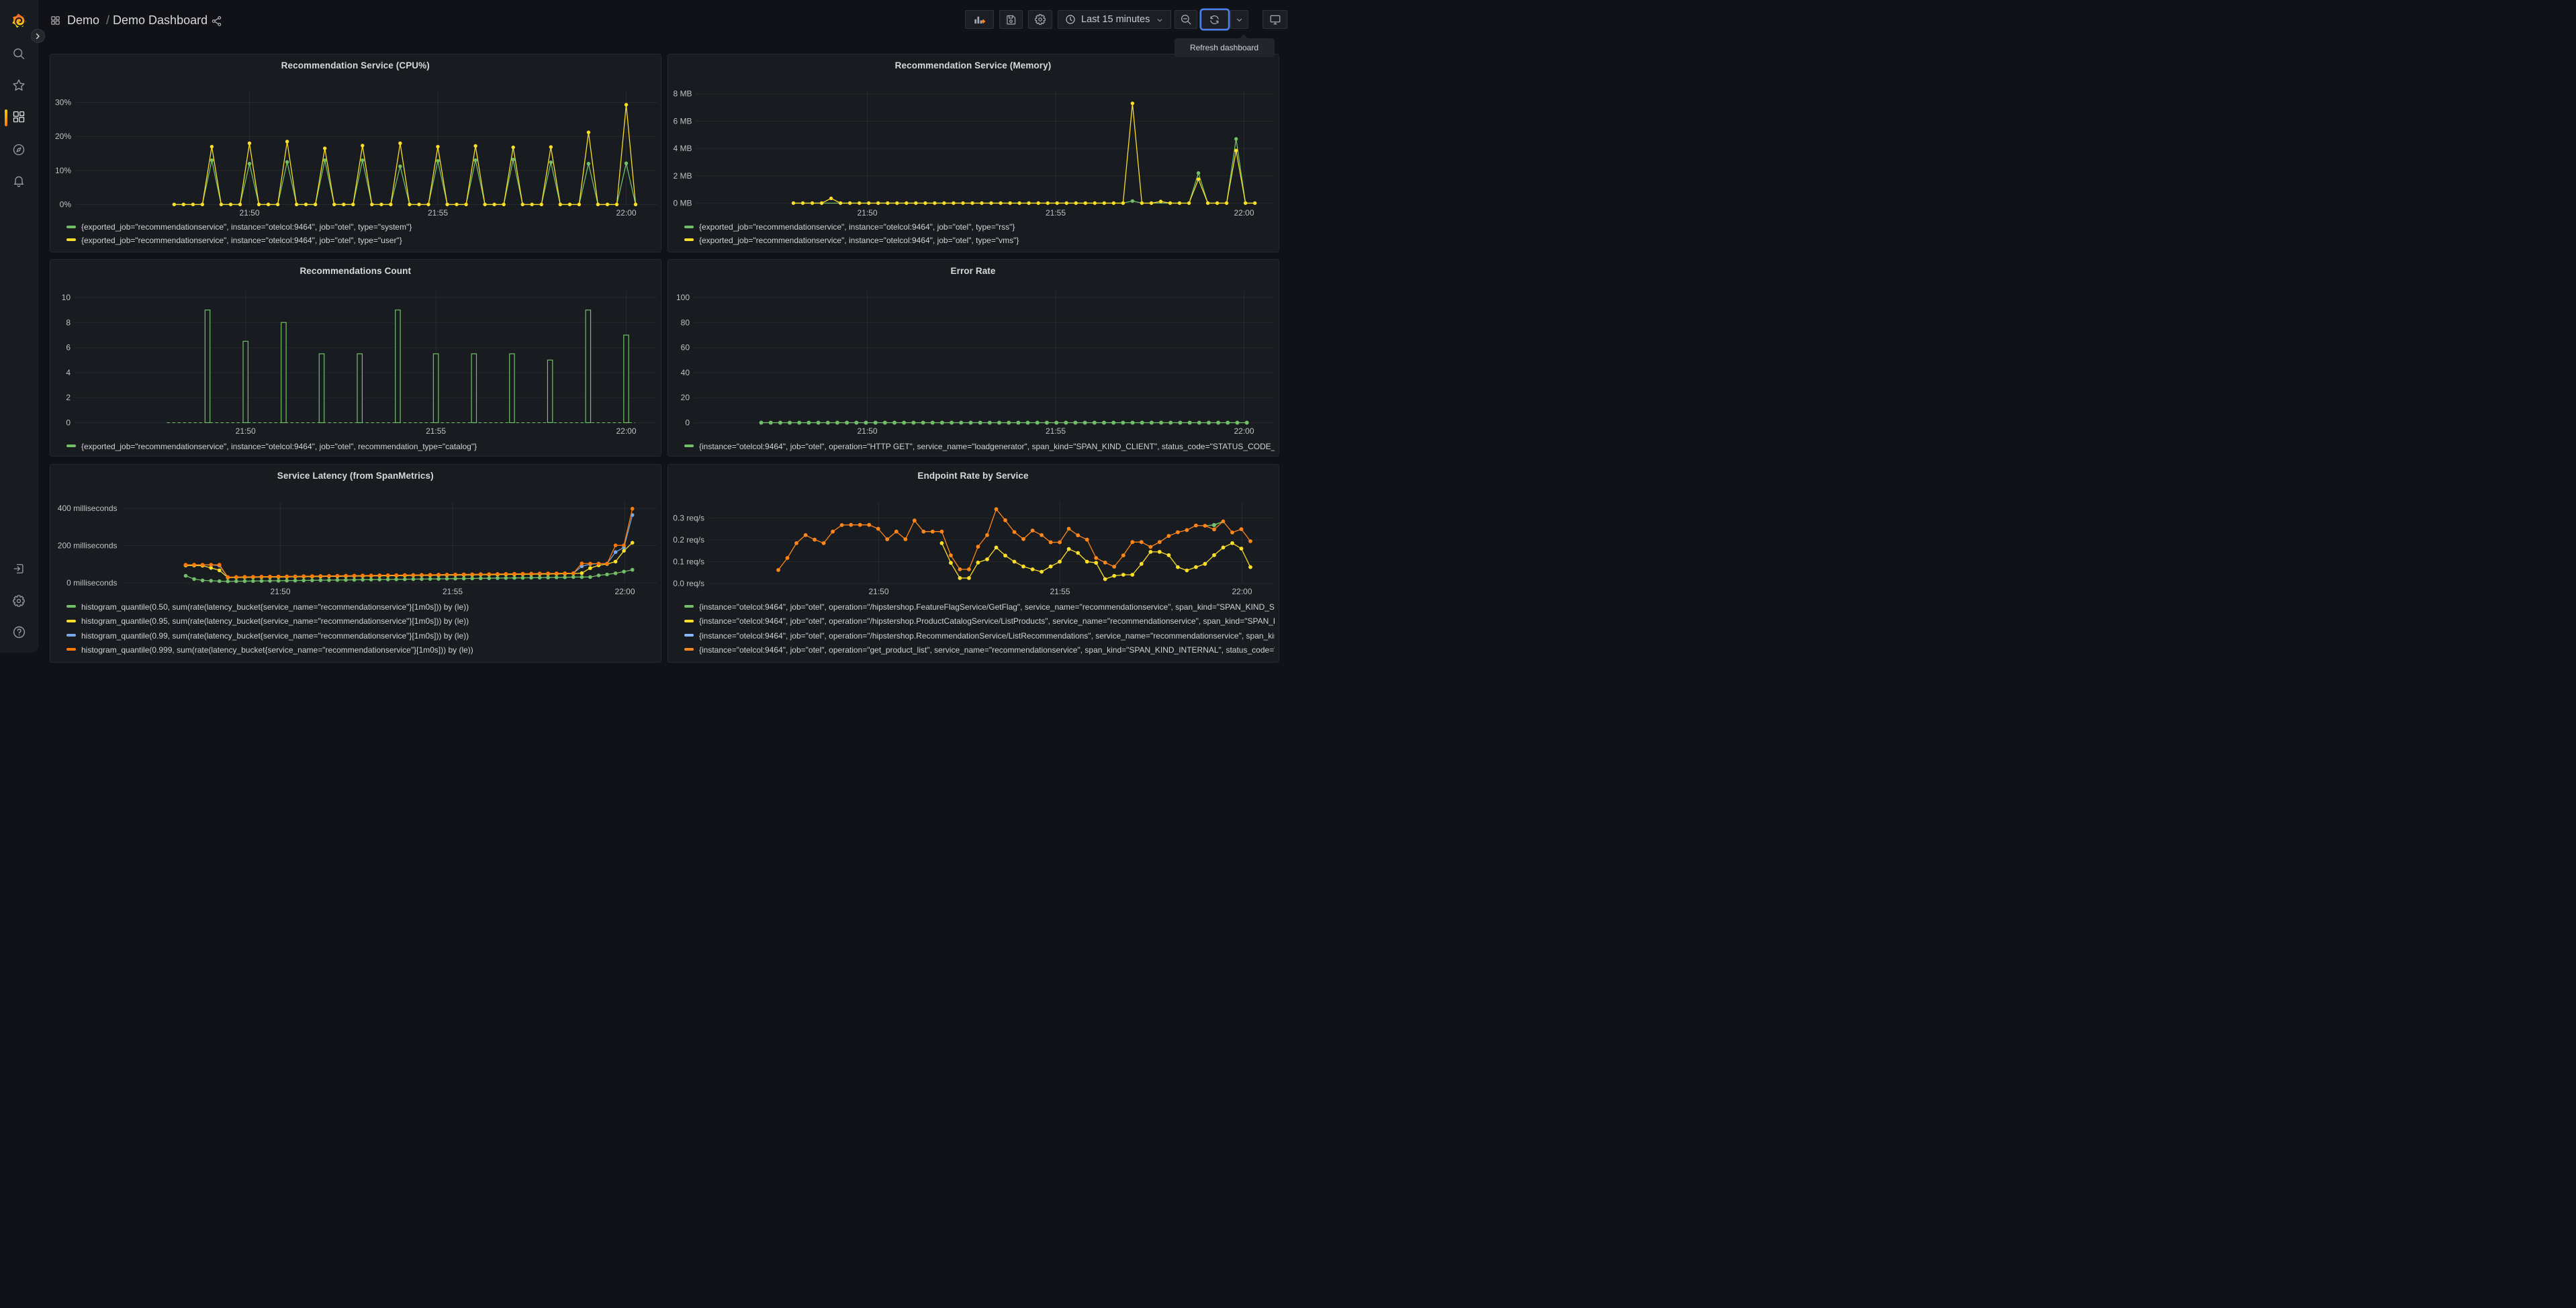 The width and height of the screenshot is (2576, 1308). What do you see at coordinates (688, 518) in the screenshot?
I see `svg-text: 0.3 req/s` at bounding box center [688, 518].